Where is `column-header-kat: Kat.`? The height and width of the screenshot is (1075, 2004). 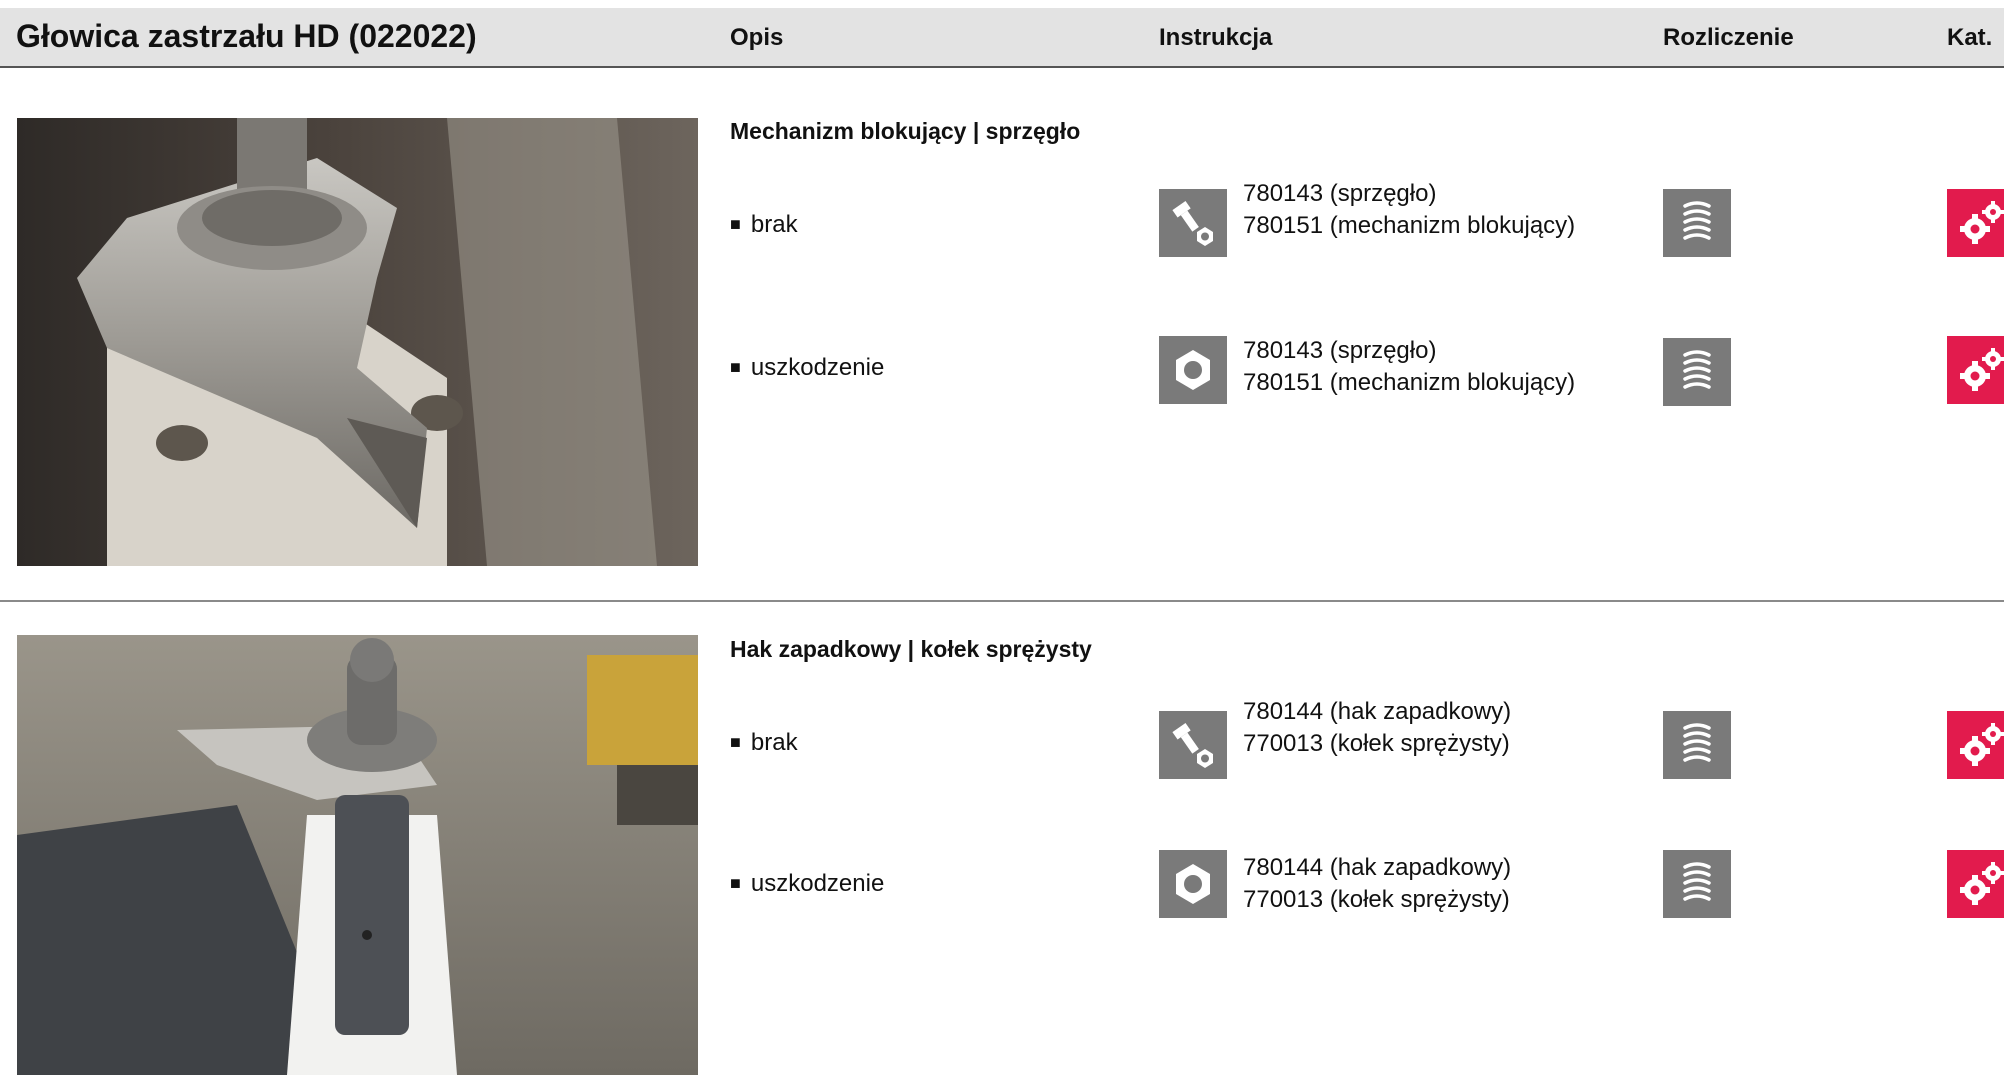
column-header-kat: Kat. is located at coordinates (1970, 37).